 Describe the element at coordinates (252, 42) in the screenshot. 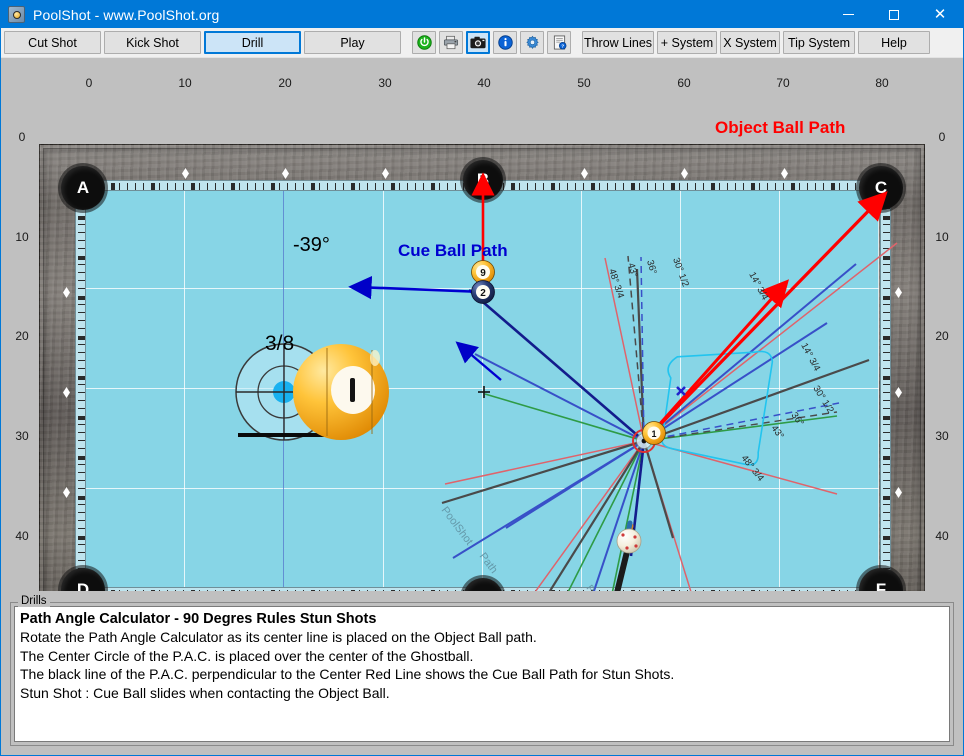

I see `tab-drill: Drill` at that location.